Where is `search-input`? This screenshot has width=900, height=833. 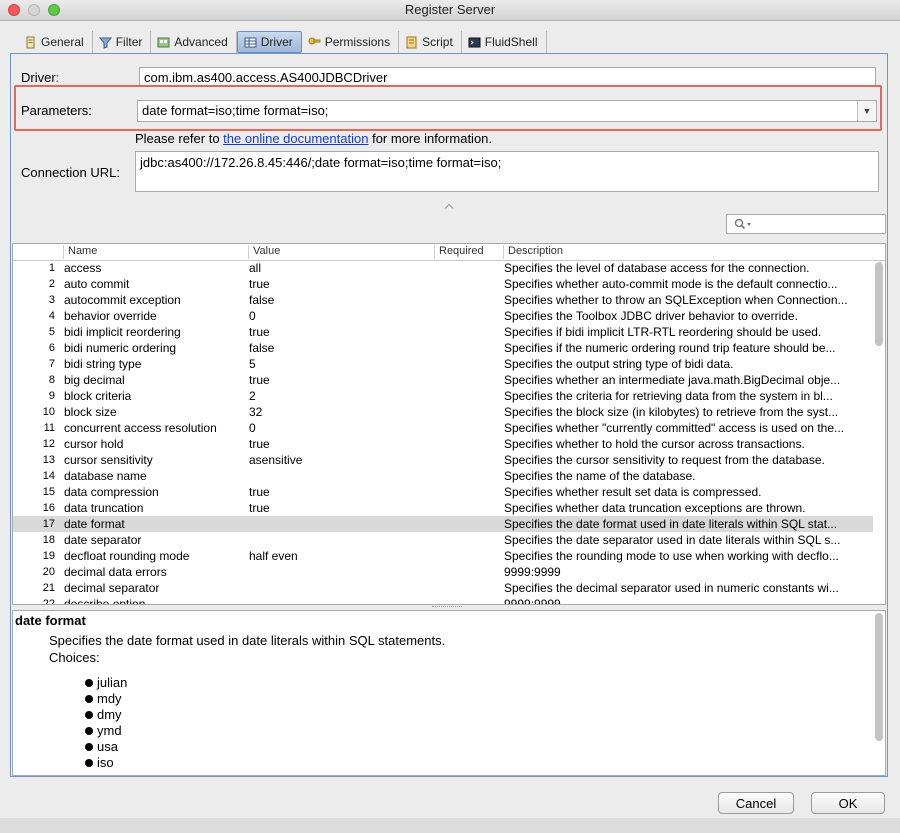 search-input is located at coordinates (806, 224).